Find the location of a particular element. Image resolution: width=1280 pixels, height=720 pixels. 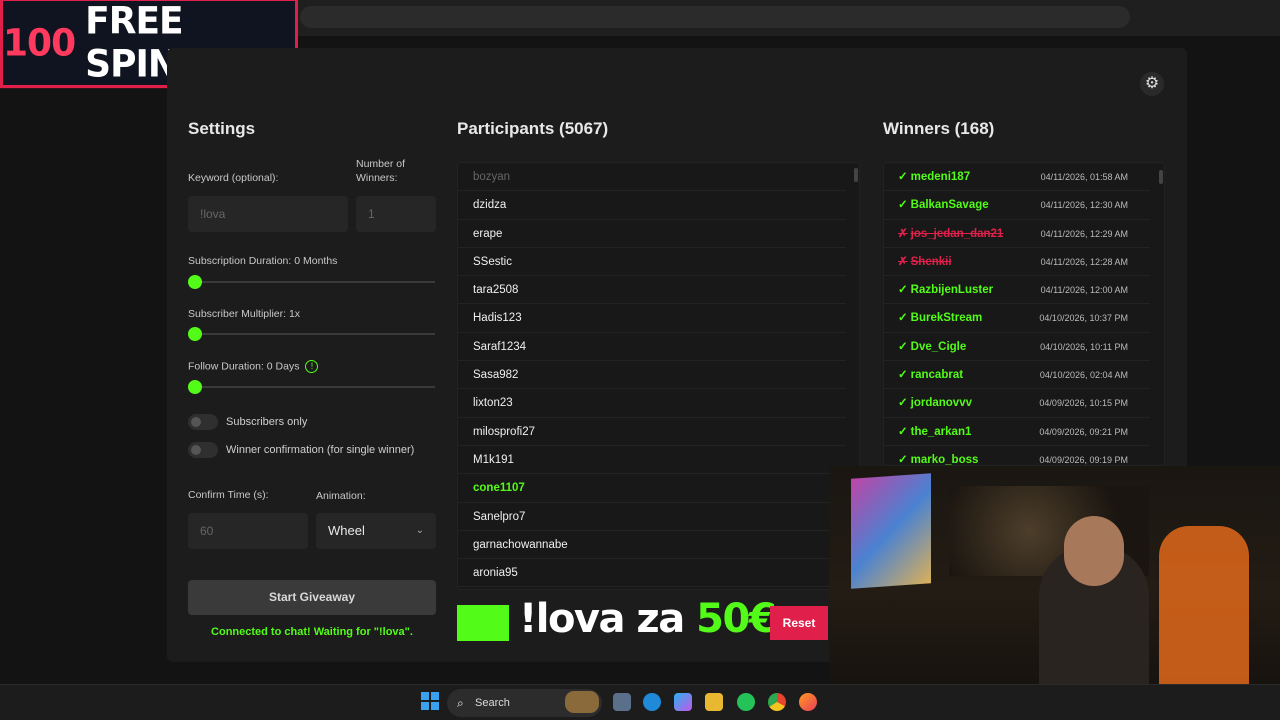

windows-start-icon is located at coordinates (430, 701).